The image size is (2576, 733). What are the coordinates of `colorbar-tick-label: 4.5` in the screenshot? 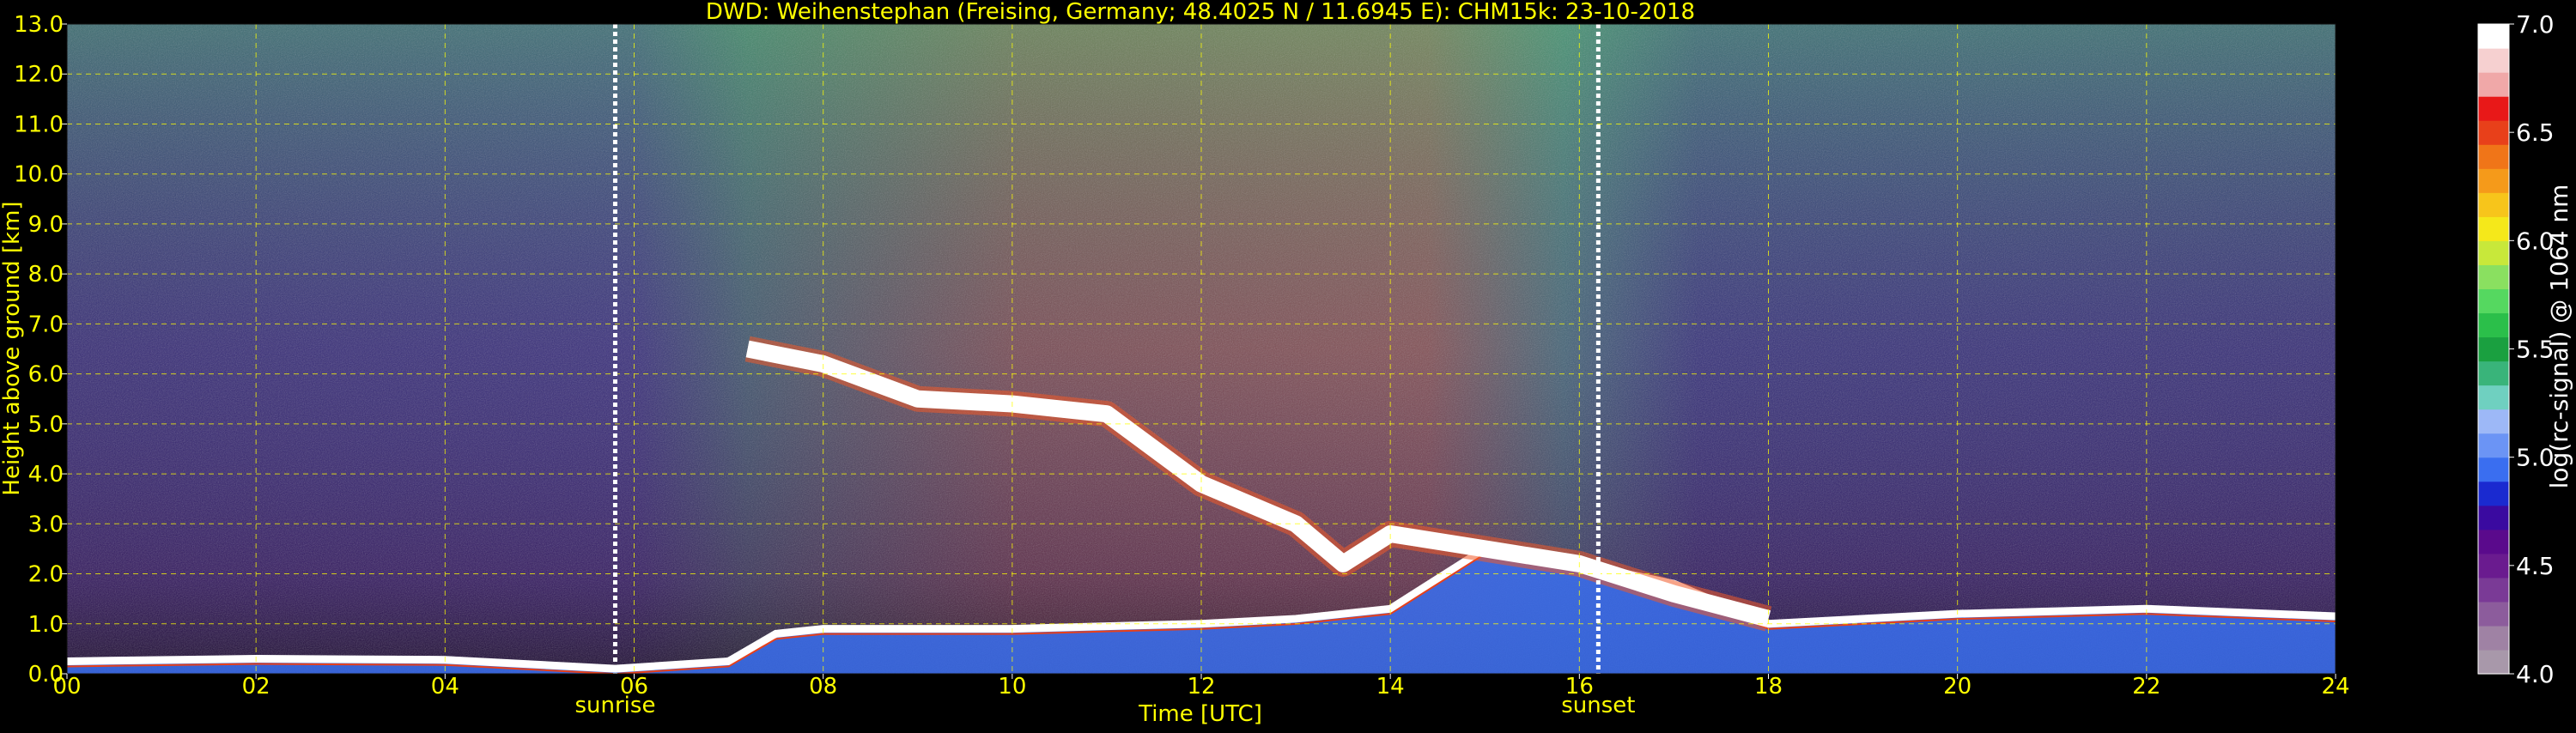 It's located at (2536, 566).